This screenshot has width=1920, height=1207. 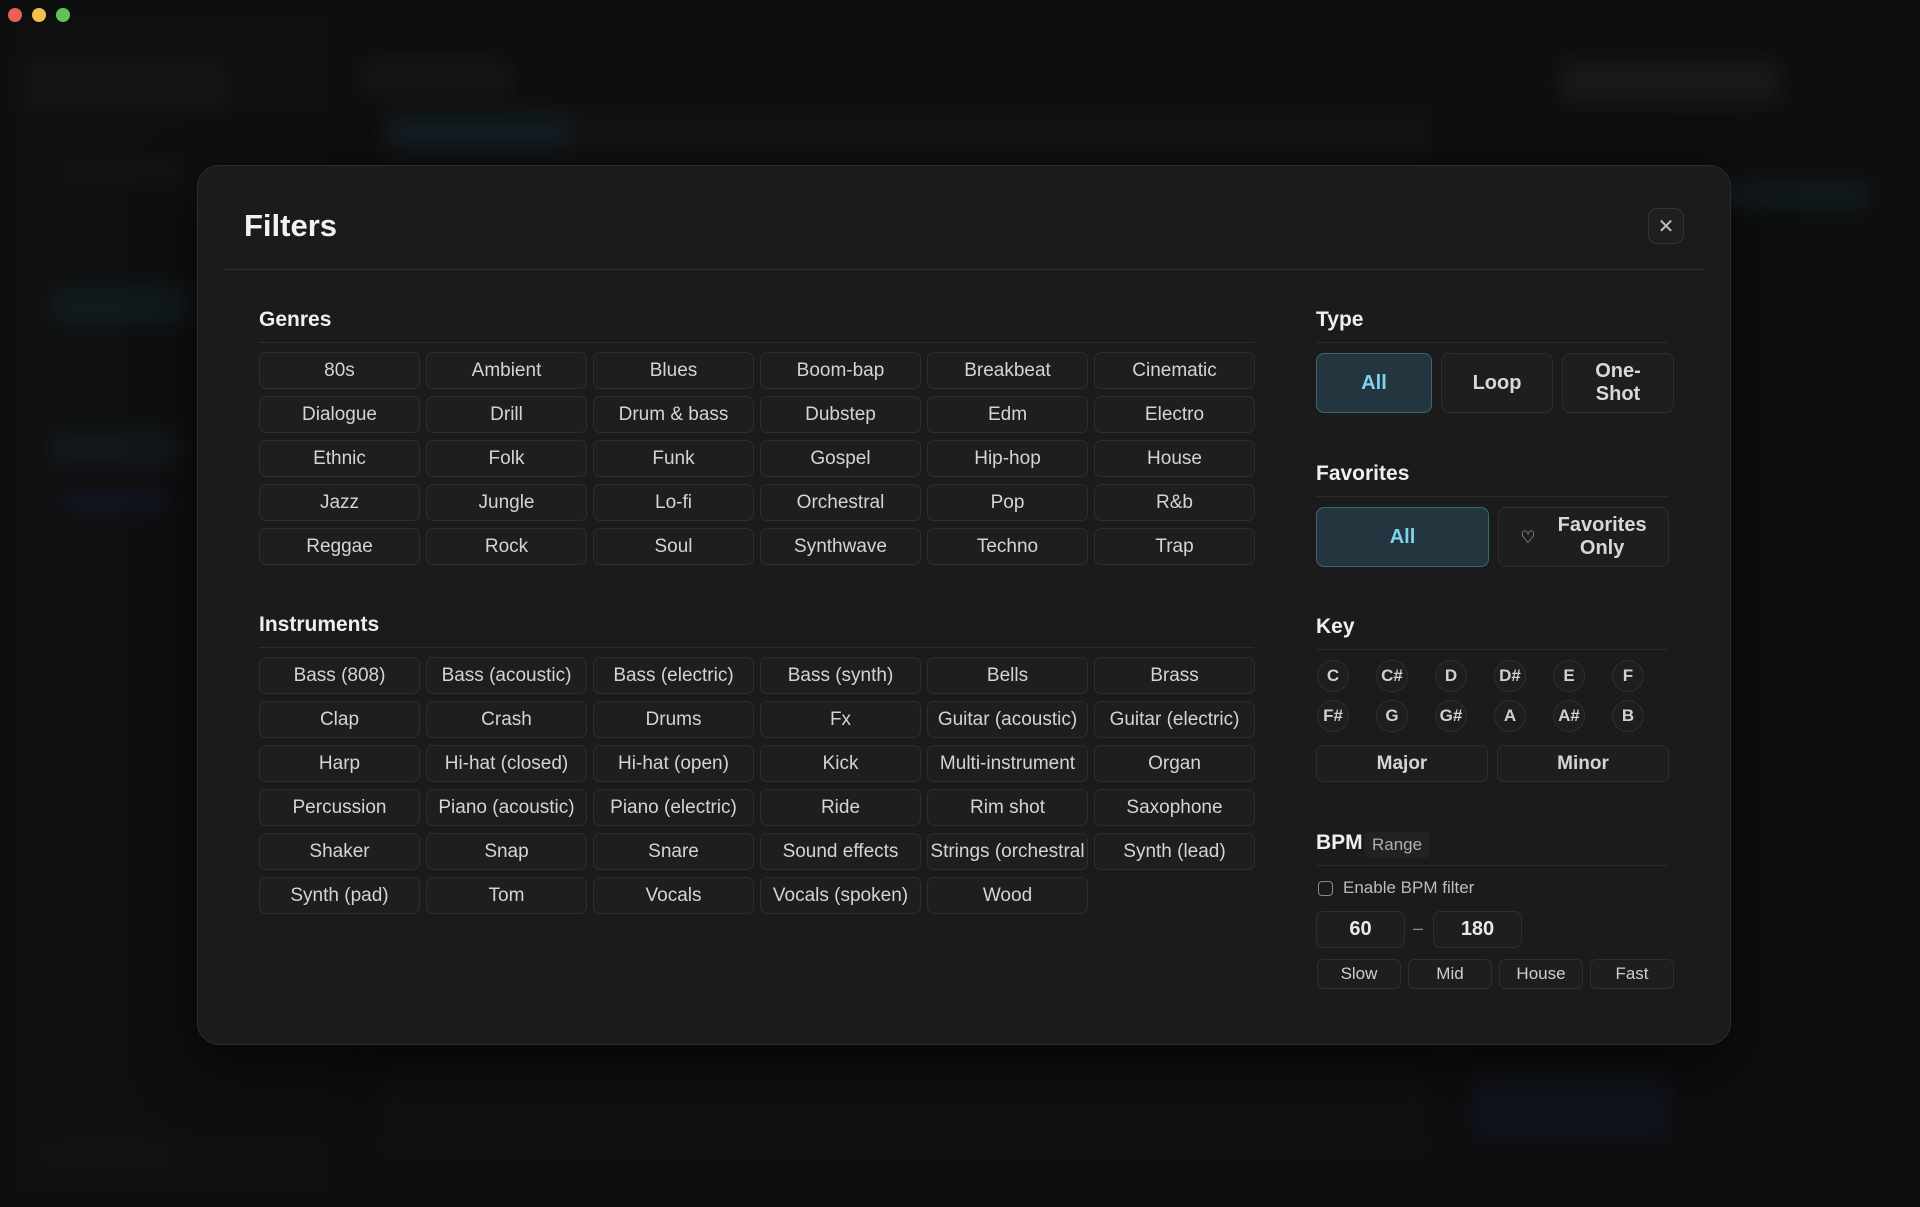 What do you see at coordinates (1007, 370) in the screenshot?
I see `genre-chip-breakbeat: Breakbeat` at bounding box center [1007, 370].